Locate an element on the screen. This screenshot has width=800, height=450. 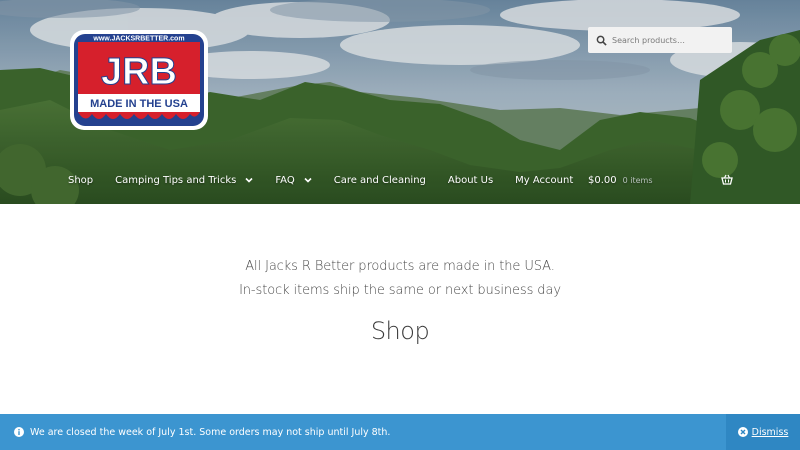
logo-initials: JRB is located at coordinates (139, 72).